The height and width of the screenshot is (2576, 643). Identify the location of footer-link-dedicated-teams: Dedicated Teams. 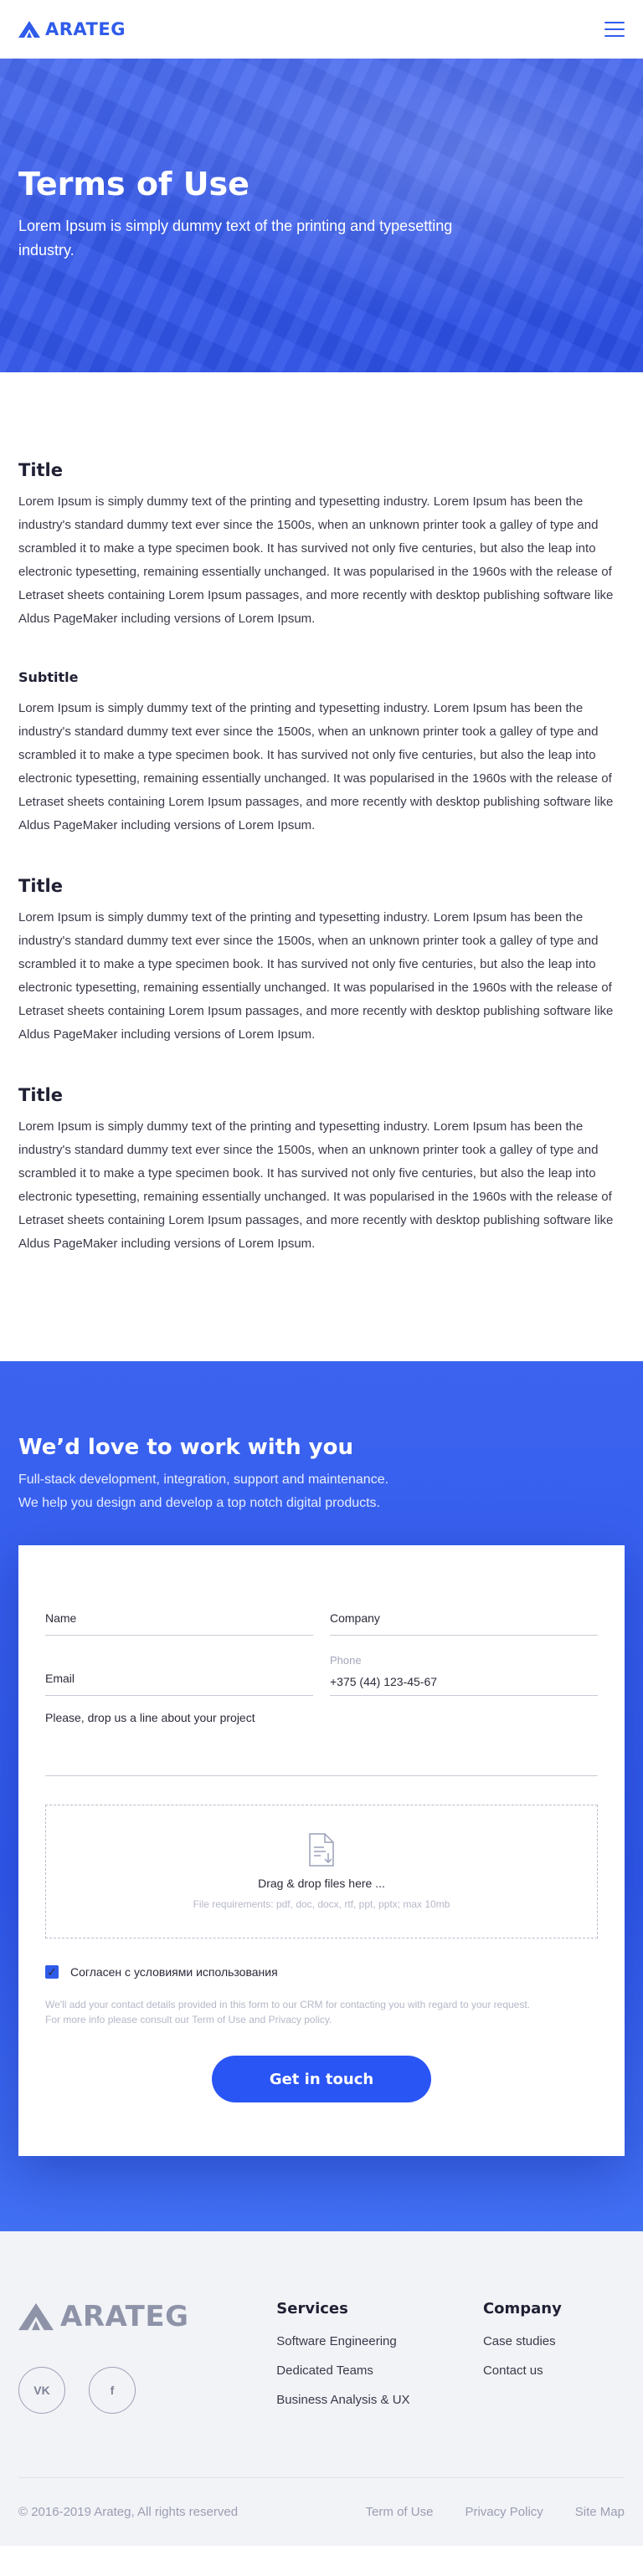
(380, 2371).